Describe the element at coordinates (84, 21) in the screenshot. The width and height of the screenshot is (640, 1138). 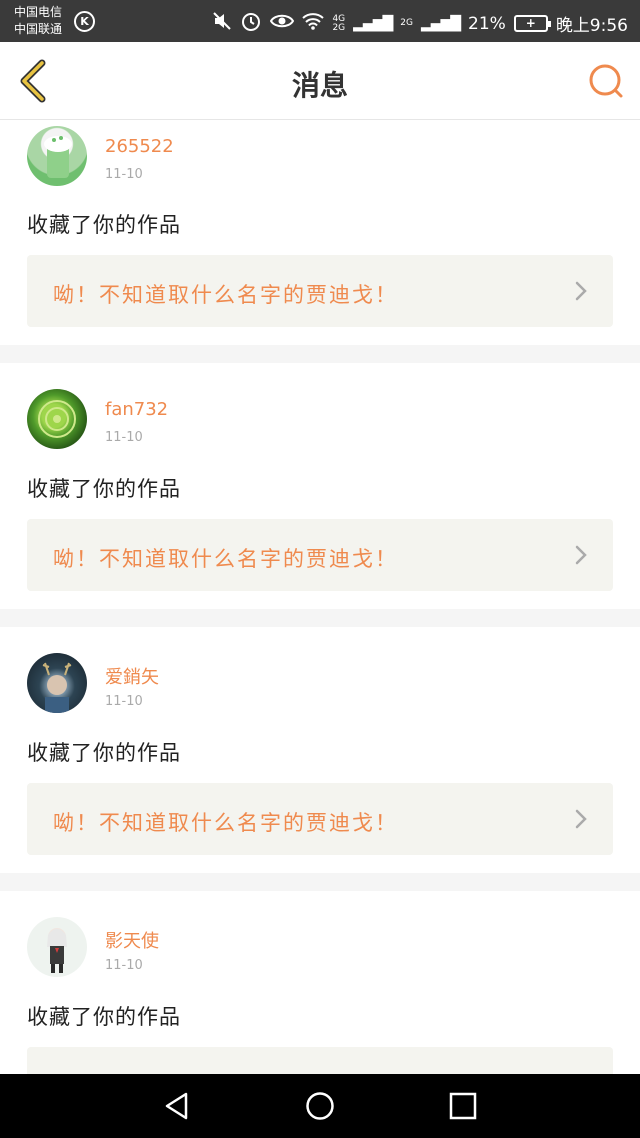
I see `k-badge-icon: K` at that location.